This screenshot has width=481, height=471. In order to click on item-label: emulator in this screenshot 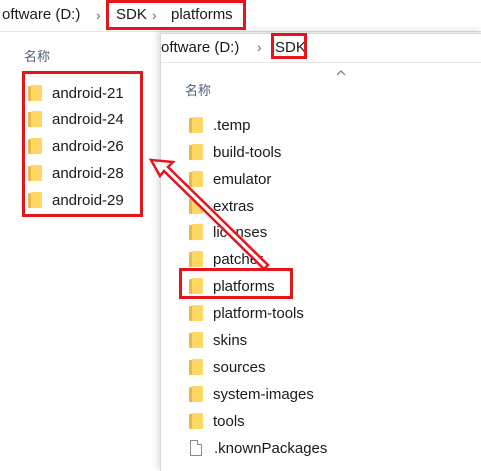, I will do `click(242, 179)`.